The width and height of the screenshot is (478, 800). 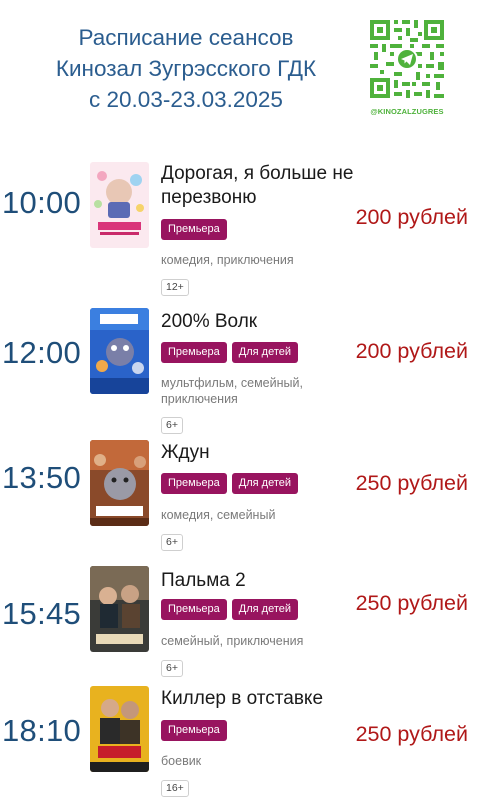 I want to click on header-cinema-name: Кинозал Зугрэсского ГДК, so click(x=186, y=68).